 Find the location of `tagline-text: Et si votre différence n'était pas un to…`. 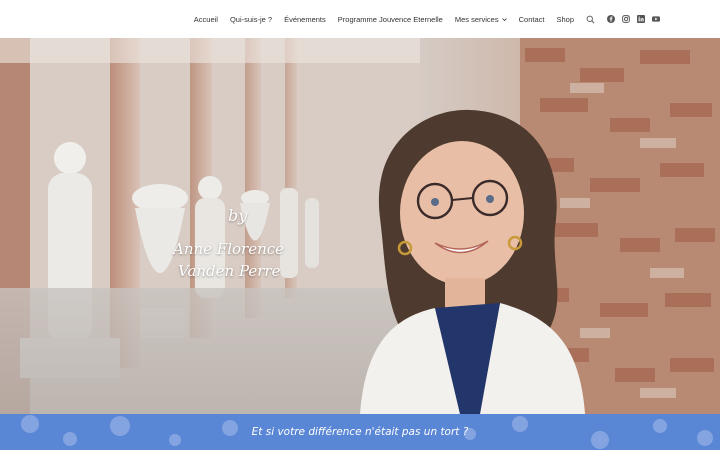

tagline-text: Et si votre différence n'était pas un to… is located at coordinates (360, 432).